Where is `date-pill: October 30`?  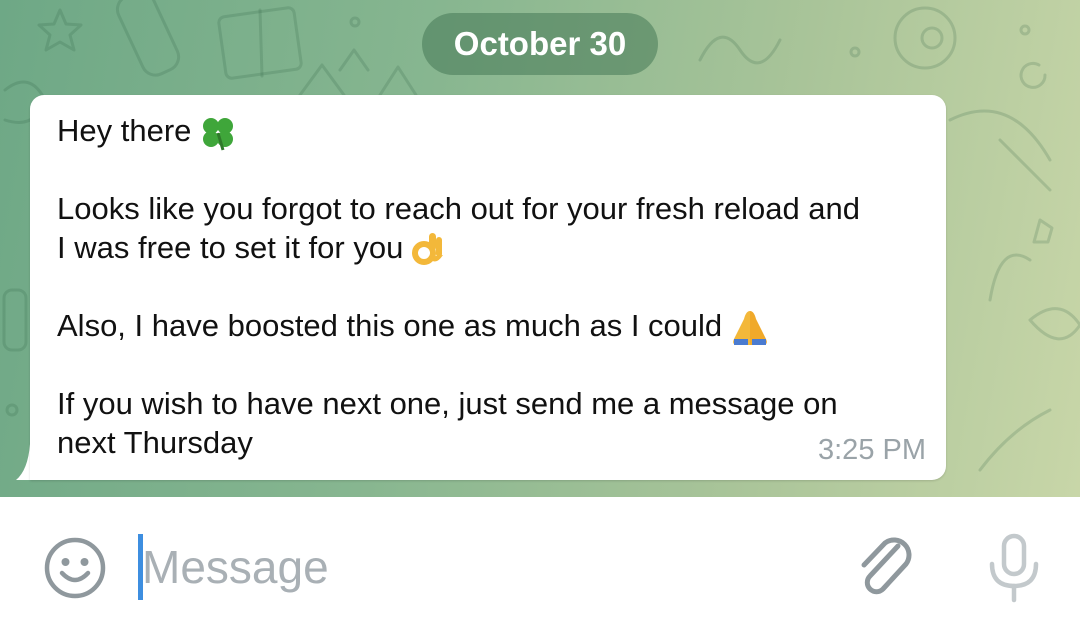 date-pill: October 30 is located at coordinates (540, 44).